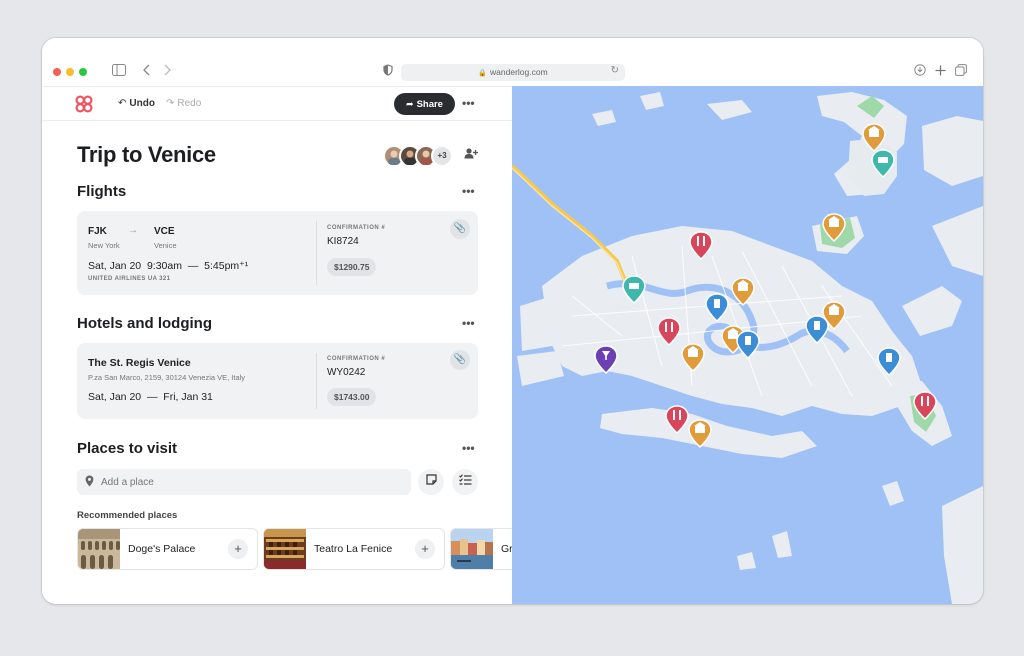  I want to click on departure-airport-code: FJK, so click(97, 231).